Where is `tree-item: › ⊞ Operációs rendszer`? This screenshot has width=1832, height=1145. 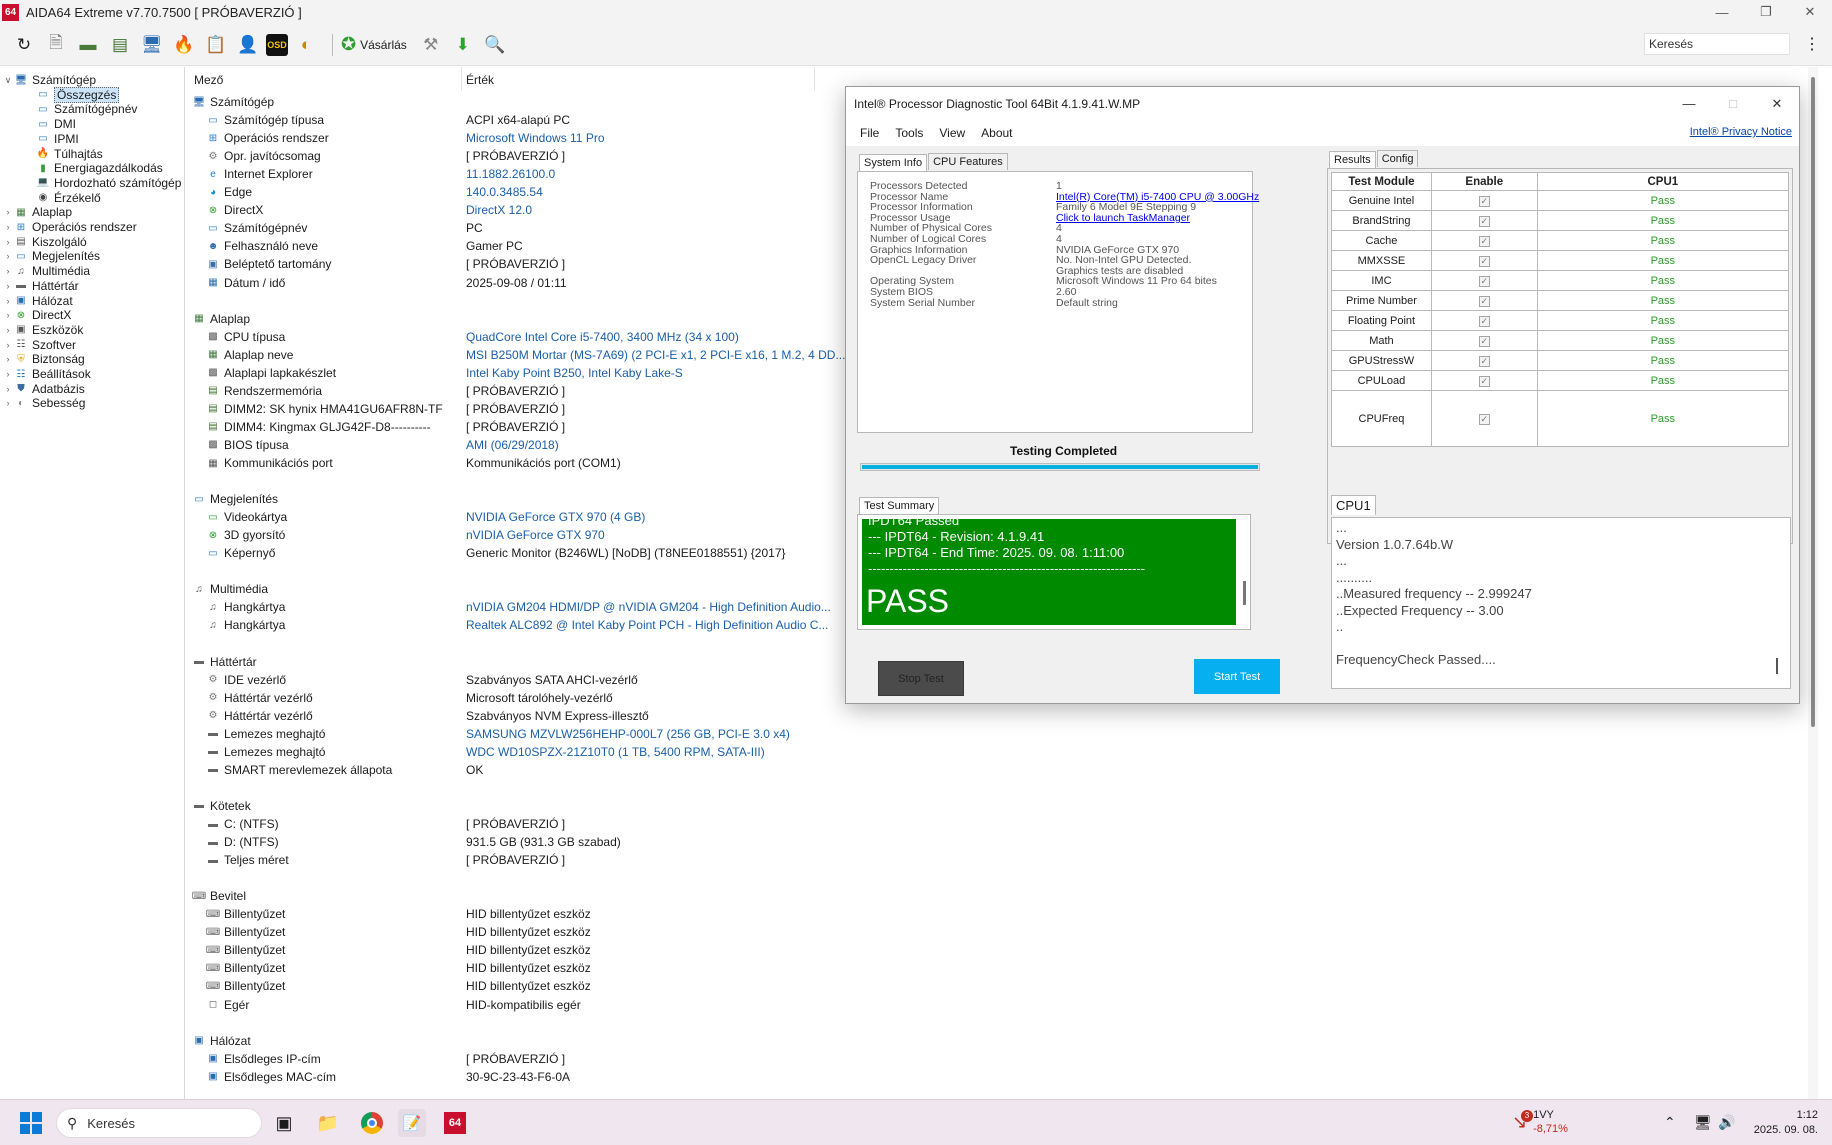
tree-item: › ⊞ Operációs rendszer is located at coordinates (69, 227).